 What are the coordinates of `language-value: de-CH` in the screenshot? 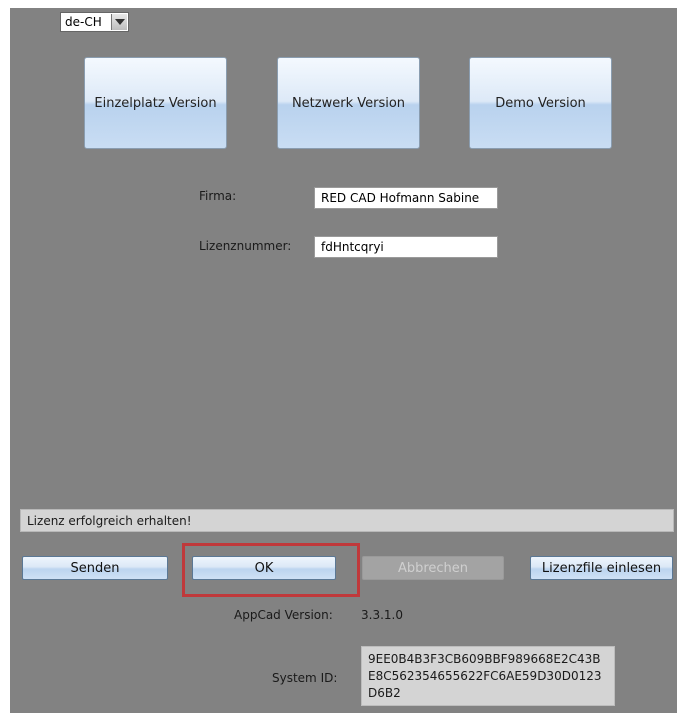 It's located at (83, 22).